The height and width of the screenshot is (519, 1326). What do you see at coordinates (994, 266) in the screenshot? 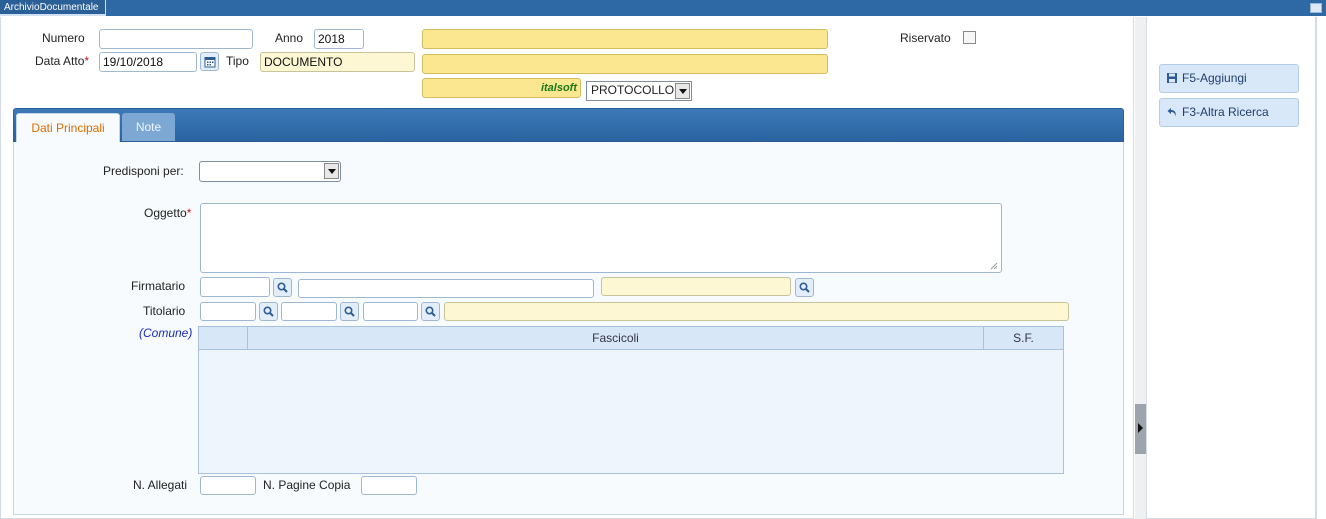
I see `resize-grip-icon` at bounding box center [994, 266].